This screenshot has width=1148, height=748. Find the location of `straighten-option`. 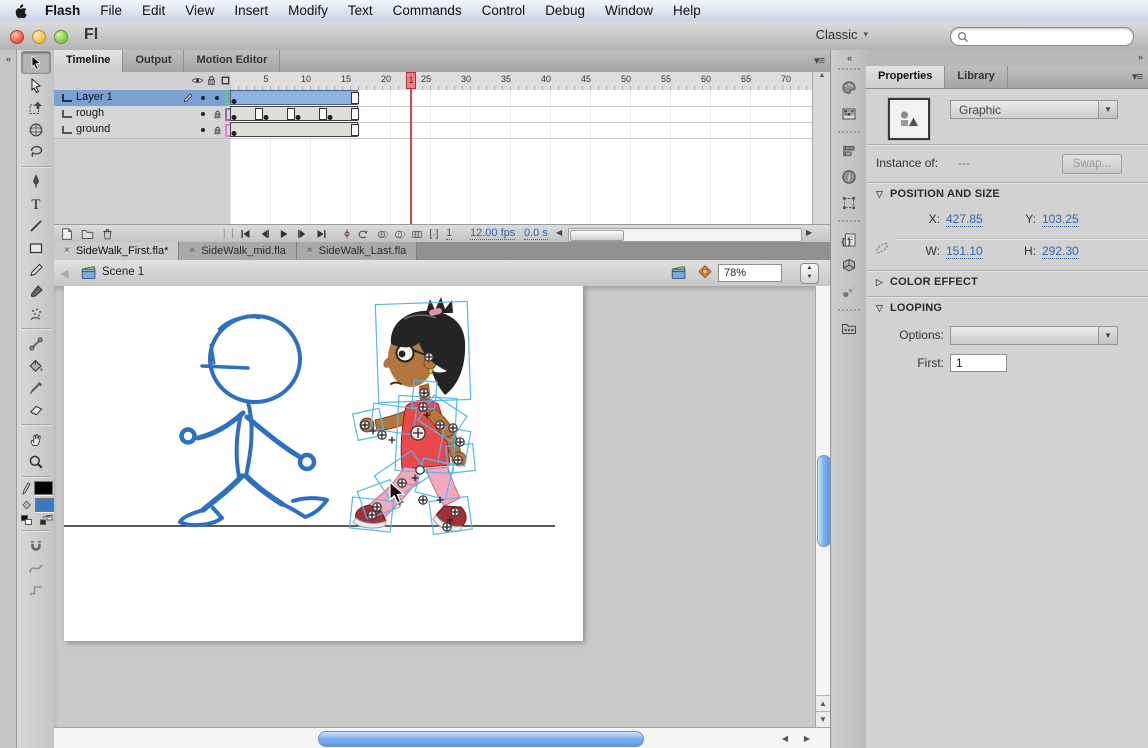

straighten-option is located at coordinates (36, 589).